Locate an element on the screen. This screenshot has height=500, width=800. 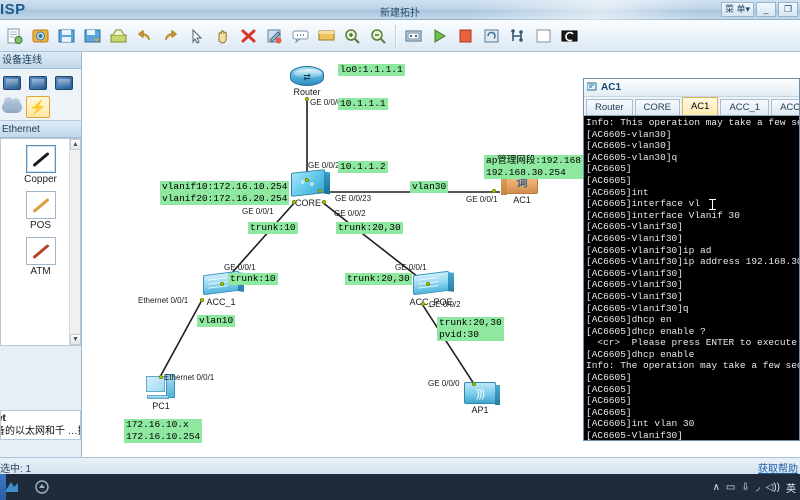
tray-chevron-up-icon: ∧ is located at coordinates (716, 487).